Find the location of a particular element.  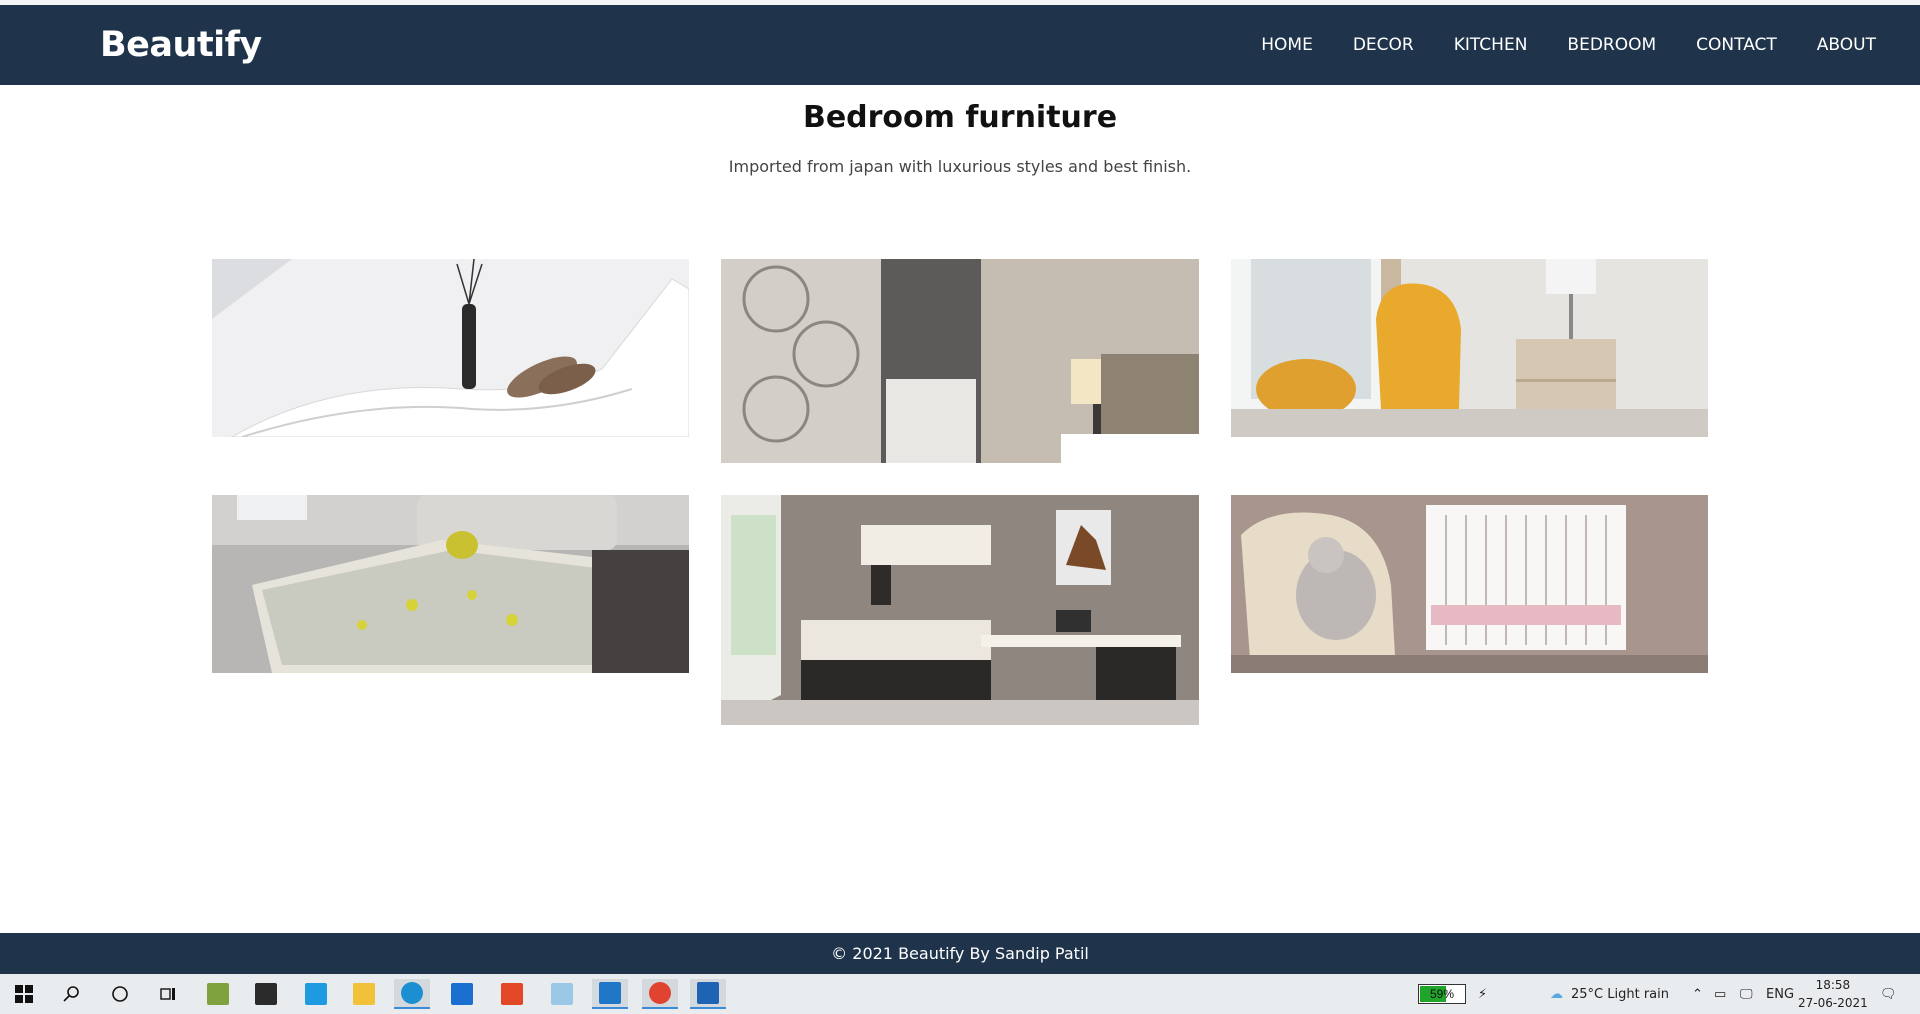

weather-text: 25°C Light rain is located at coordinates (1620, 994).